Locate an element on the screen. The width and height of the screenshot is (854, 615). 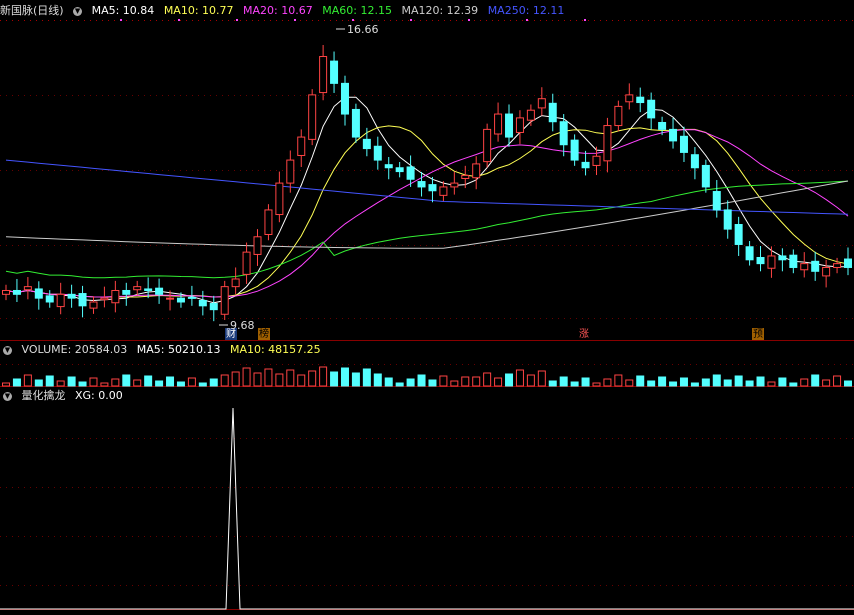
high-price-label: 16.66 is located at coordinates (363, 29).